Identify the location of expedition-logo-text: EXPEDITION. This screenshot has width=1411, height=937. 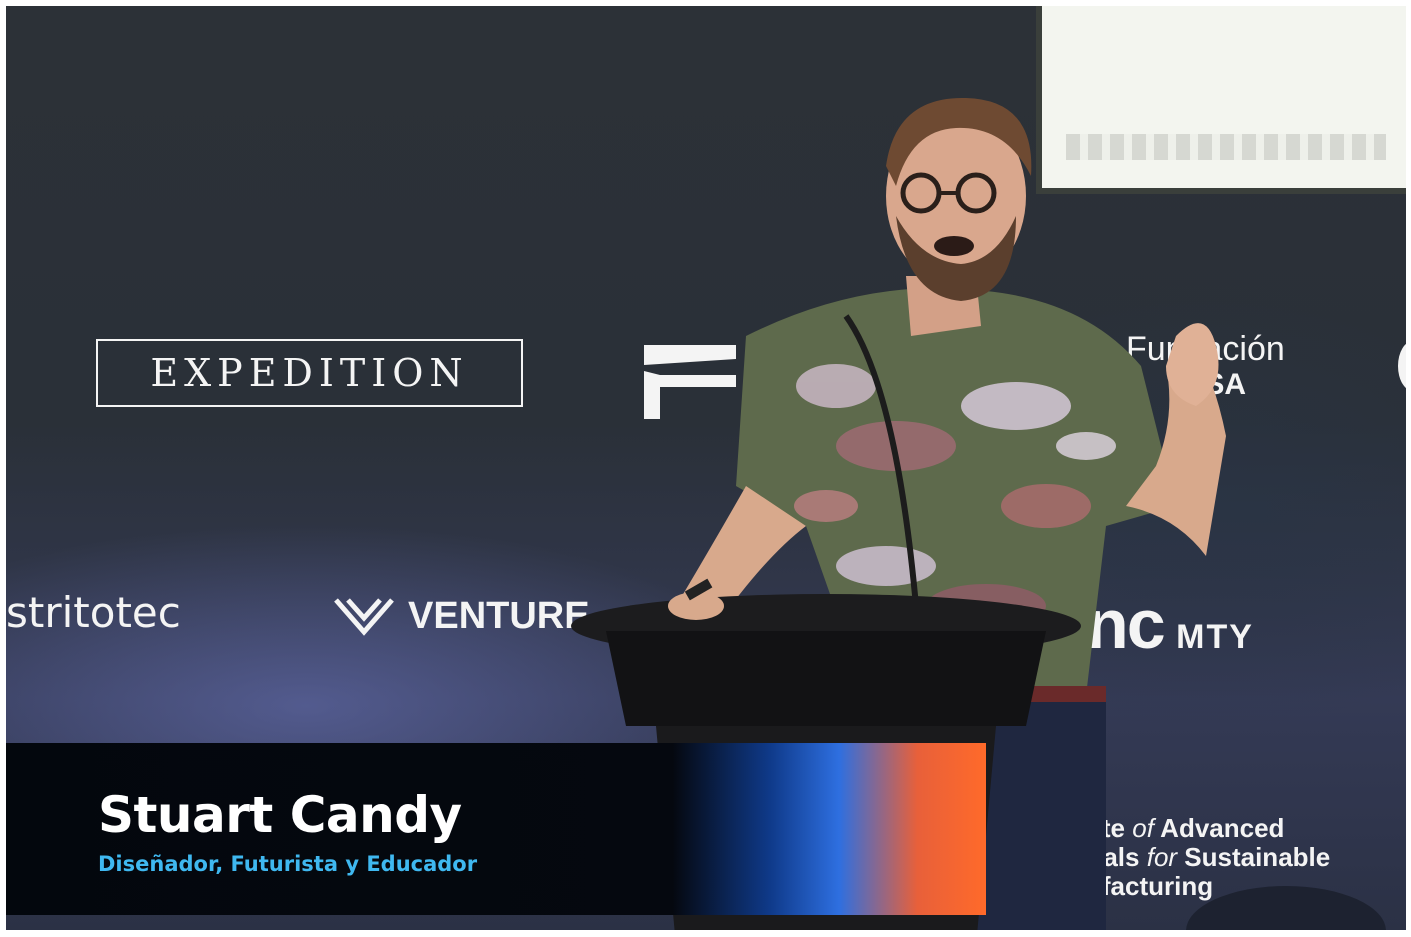
(309, 373).